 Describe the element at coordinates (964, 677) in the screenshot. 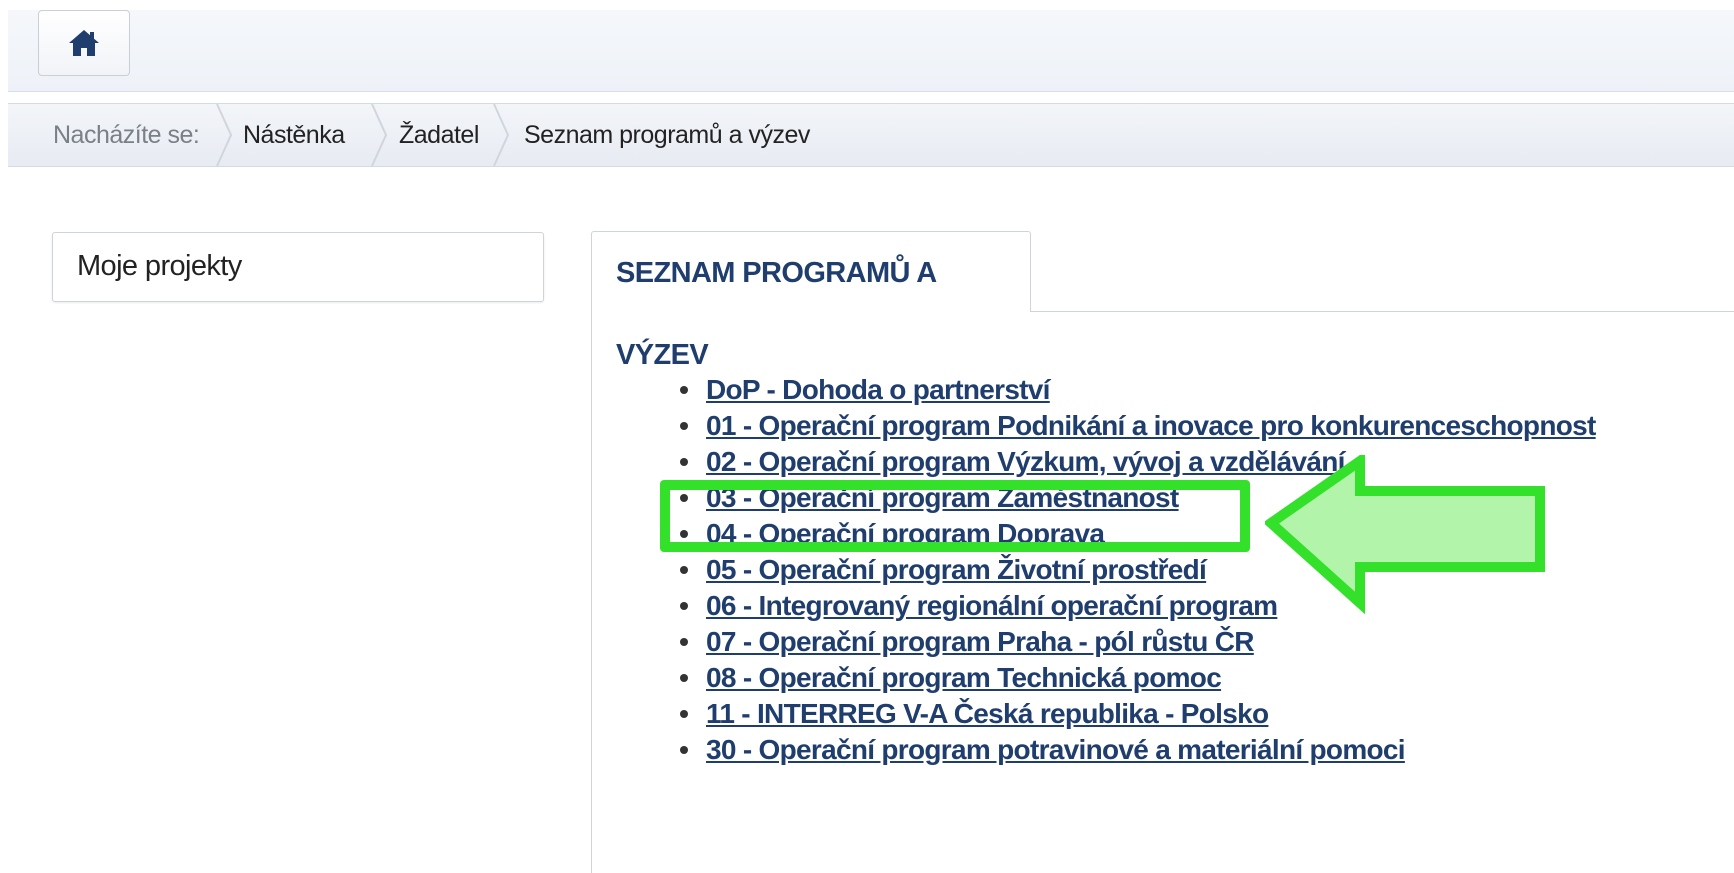

I see `program-link: 08 - Operační program Technická pomoc` at that location.